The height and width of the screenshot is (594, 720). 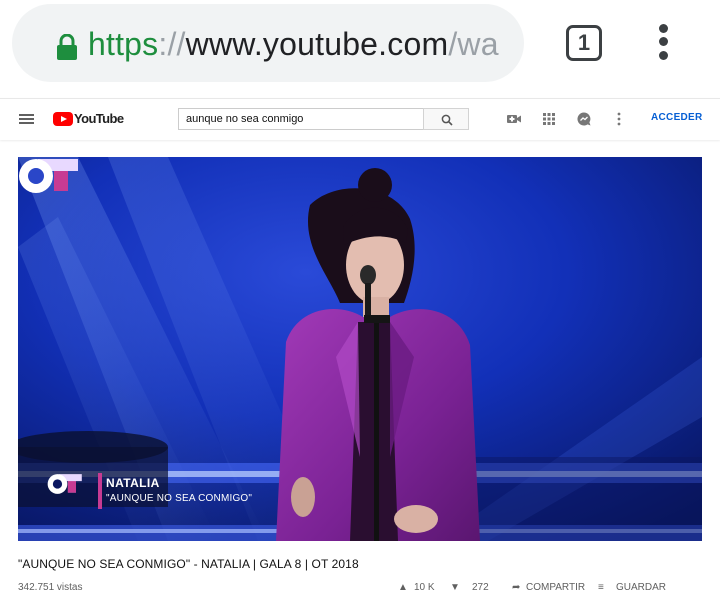 What do you see at coordinates (63, 119) in the screenshot?
I see `youtube-play-icon` at bounding box center [63, 119].